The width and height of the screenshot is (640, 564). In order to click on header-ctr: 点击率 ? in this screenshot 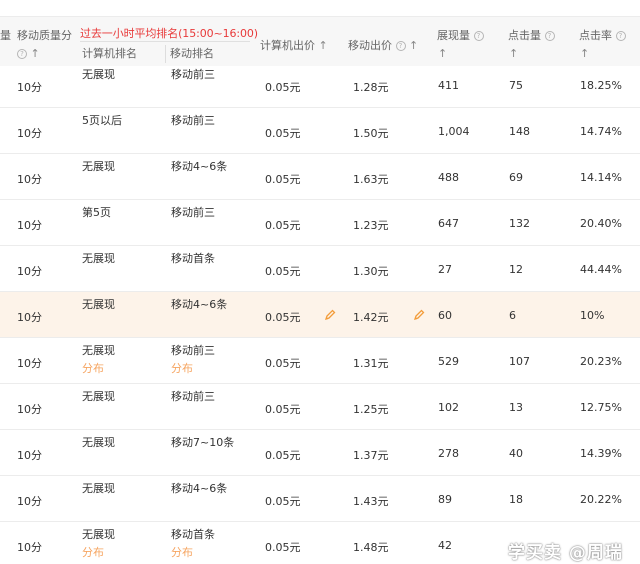, I will do `click(602, 35)`.